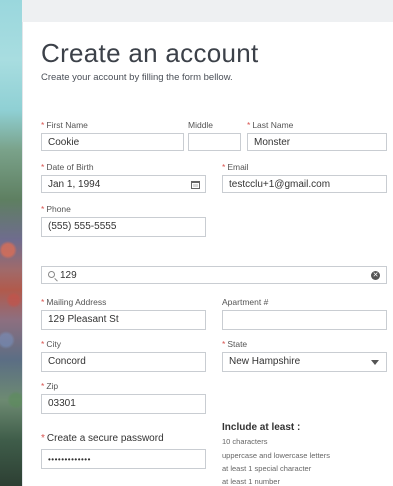 The height and width of the screenshot is (486, 393). I want to click on last-name-field: Monster, so click(317, 142).